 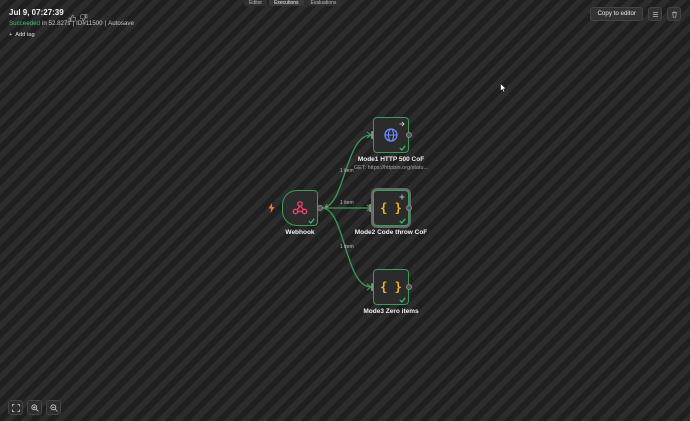 What do you see at coordinates (347, 247) in the screenshot?
I see `edge-label-zero: 1 item` at bounding box center [347, 247].